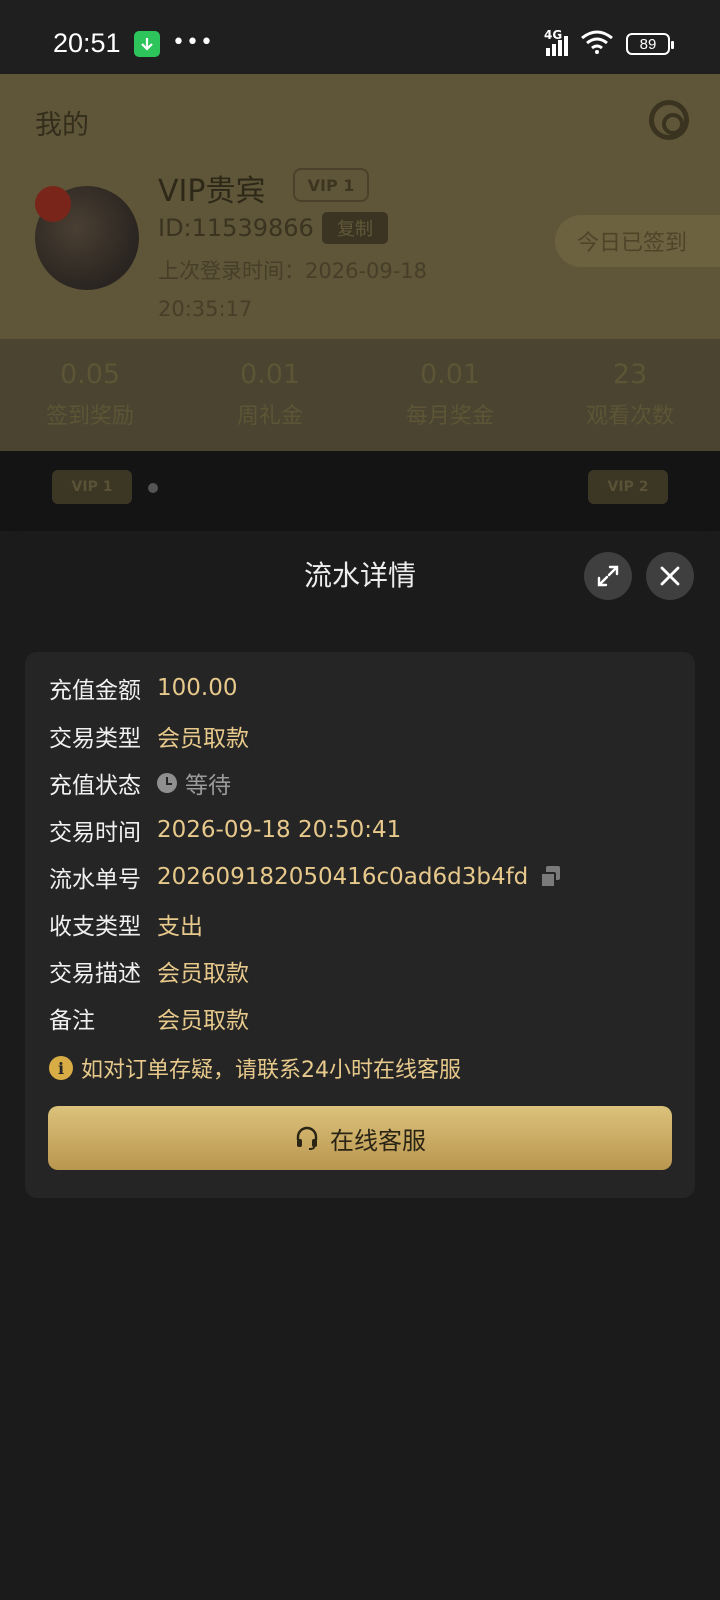 This screenshot has height=1600, width=720. What do you see at coordinates (147, 44) in the screenshot?
I see `download-notification-icon` at bounding box center [147, 44].